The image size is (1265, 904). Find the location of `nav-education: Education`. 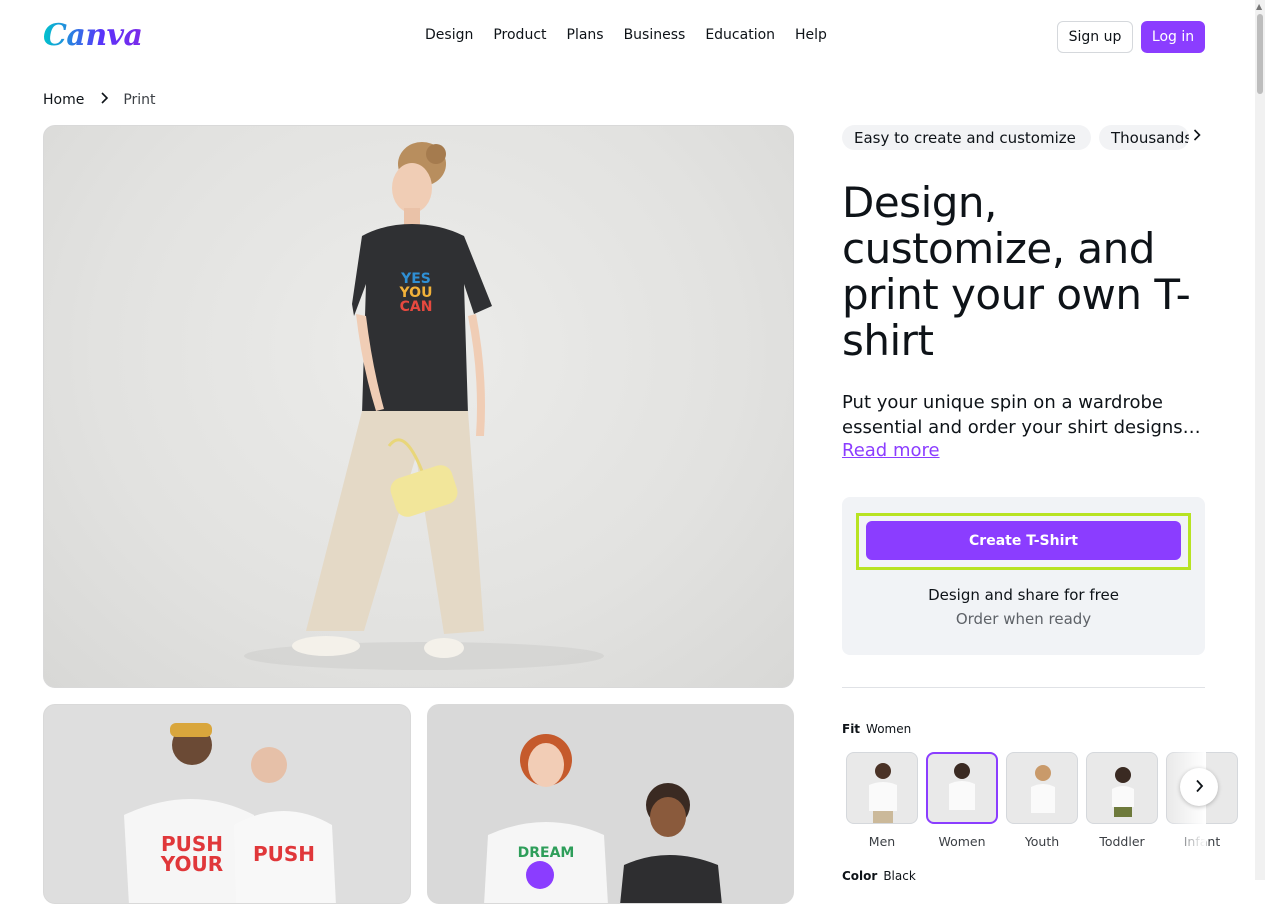

nav-education: Education is located at coordinates (740, 35).